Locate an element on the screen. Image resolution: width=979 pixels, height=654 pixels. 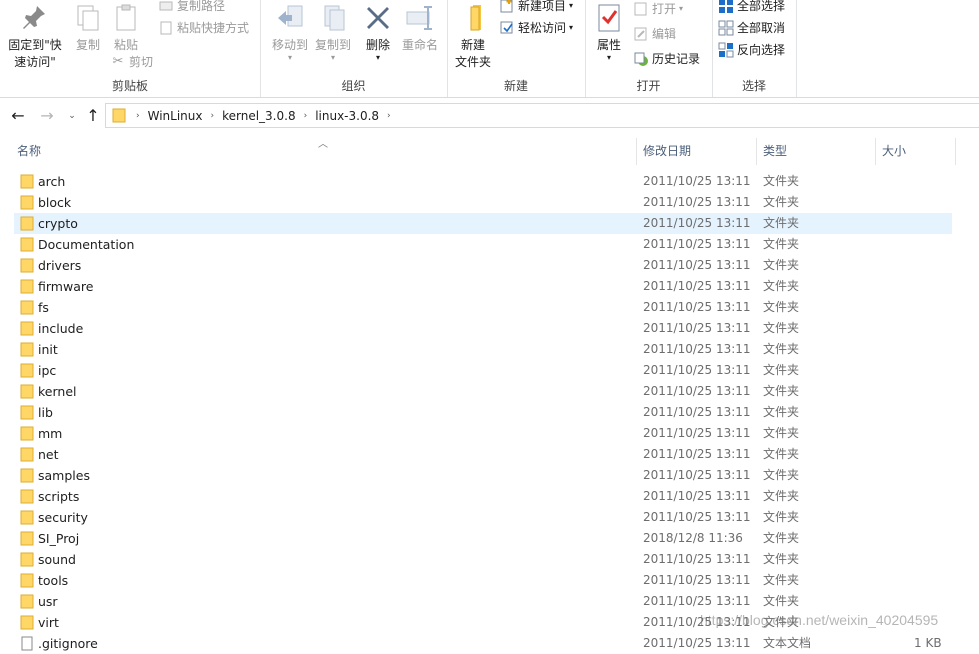
scissors-icon: ✂ is located at coordinates (118, 61).